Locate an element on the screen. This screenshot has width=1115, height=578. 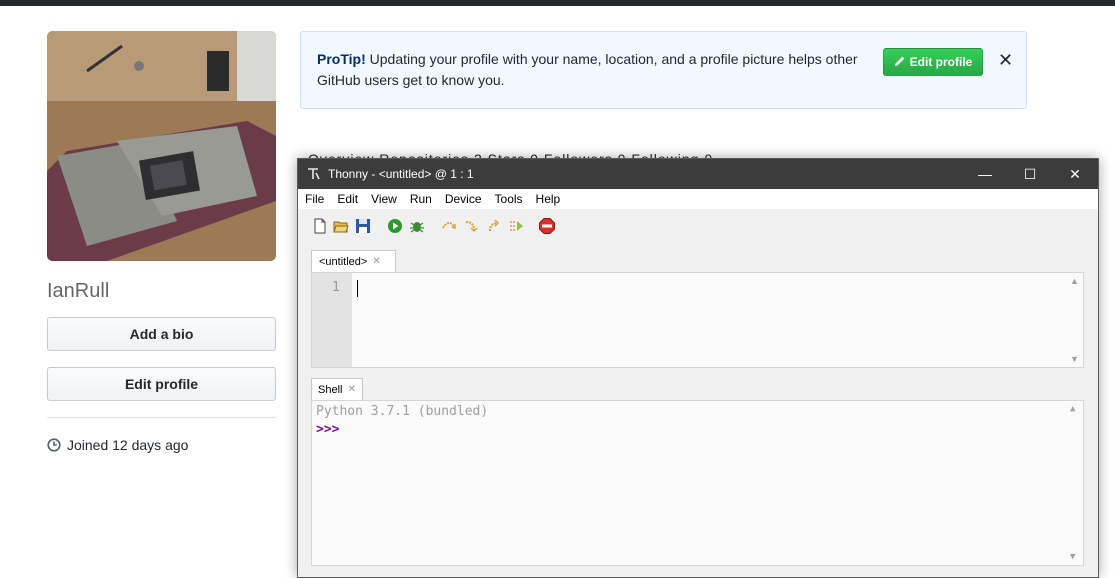
shell-scroll-up-icon: ▲ is located at coordinates (1072, 409).